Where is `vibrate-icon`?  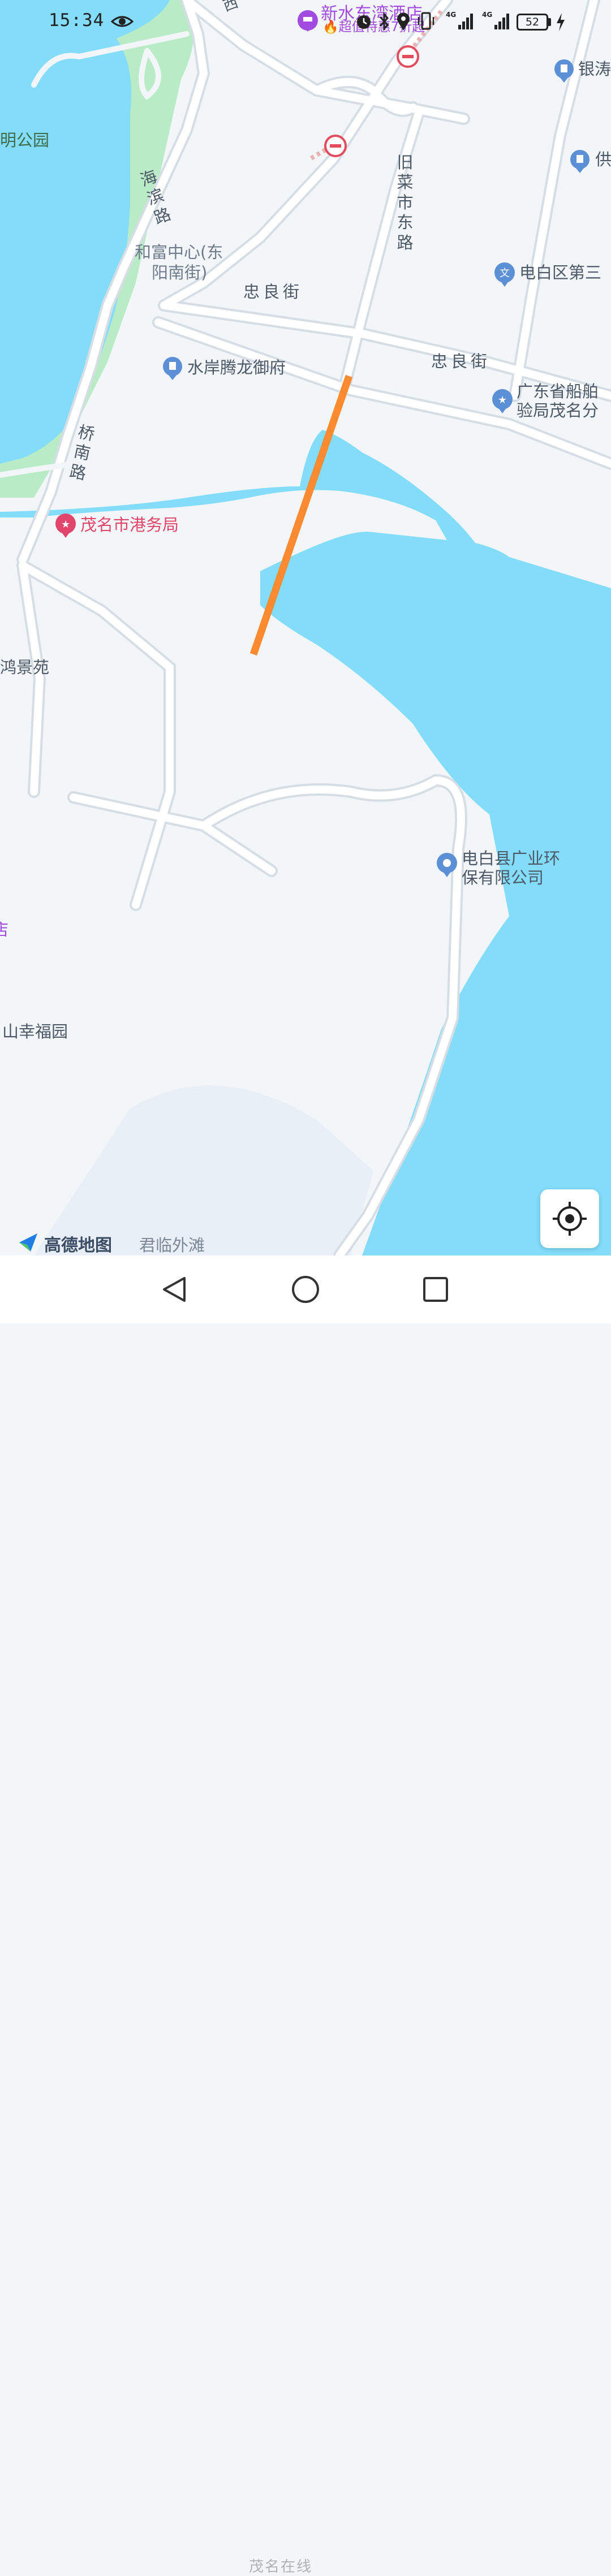 vibrate-icon is located at coordinates (426, 21).